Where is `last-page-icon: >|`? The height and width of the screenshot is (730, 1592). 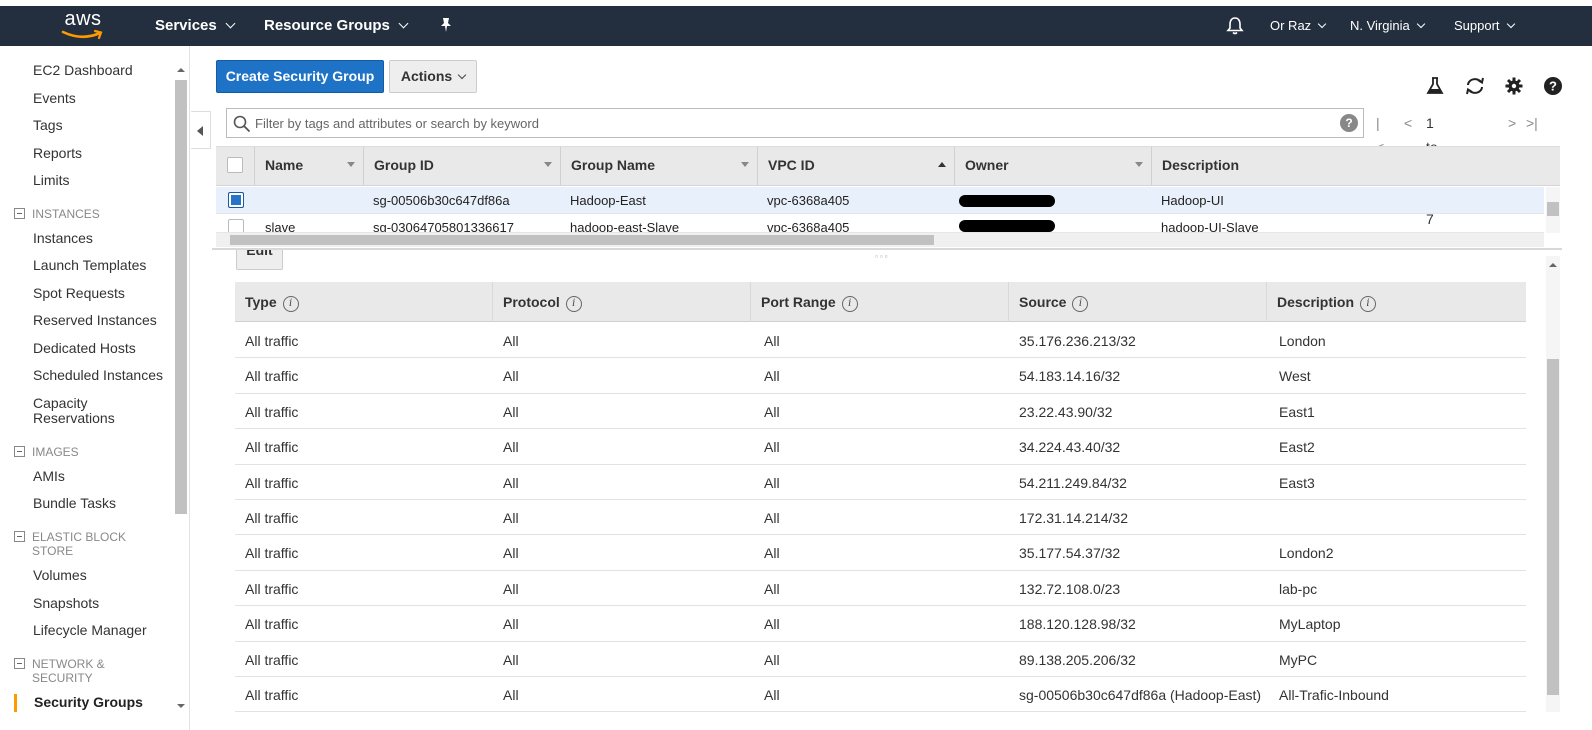
last-page-icon: >| is located at coordinates (1532, 123).